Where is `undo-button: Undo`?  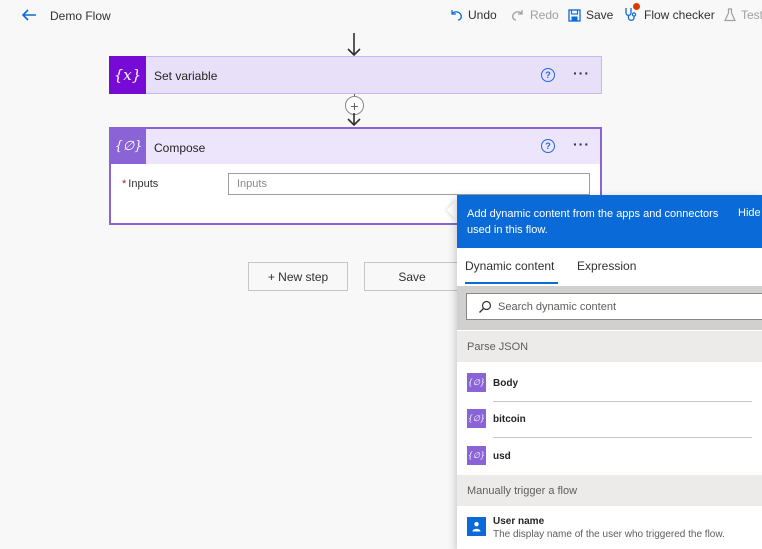 undo-button: Undo is located at coordinates (473, 15).